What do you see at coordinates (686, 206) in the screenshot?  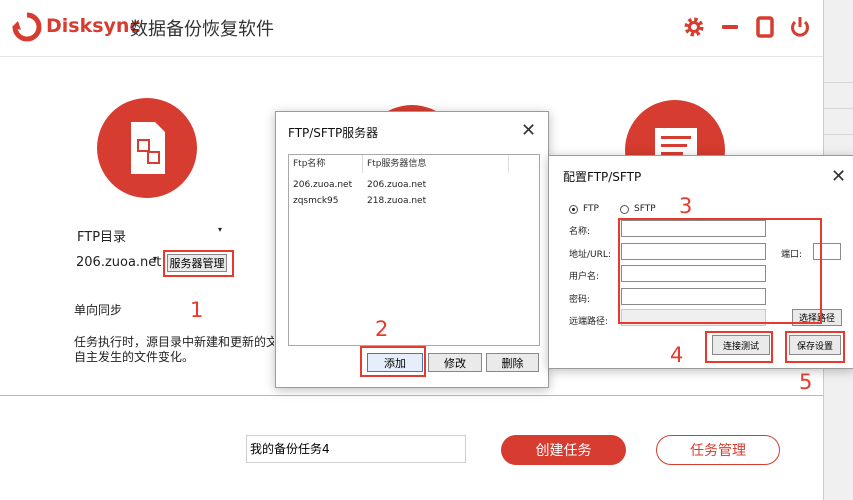 I see `annotation-number-3: 3` at bounding box center [686, 206].